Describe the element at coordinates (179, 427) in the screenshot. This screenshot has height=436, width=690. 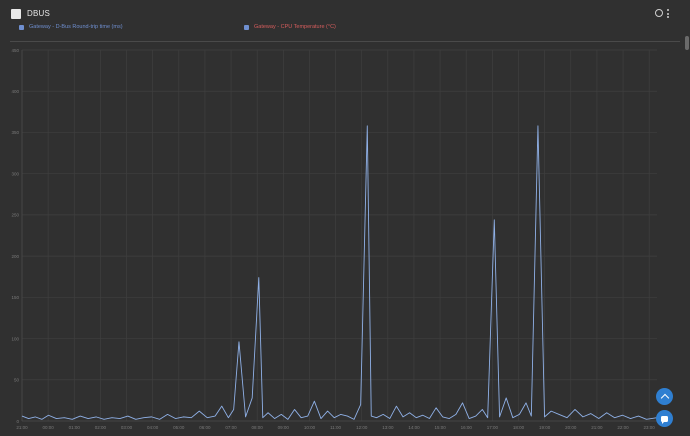
I see `x-tick-label: 05:00` at that location.